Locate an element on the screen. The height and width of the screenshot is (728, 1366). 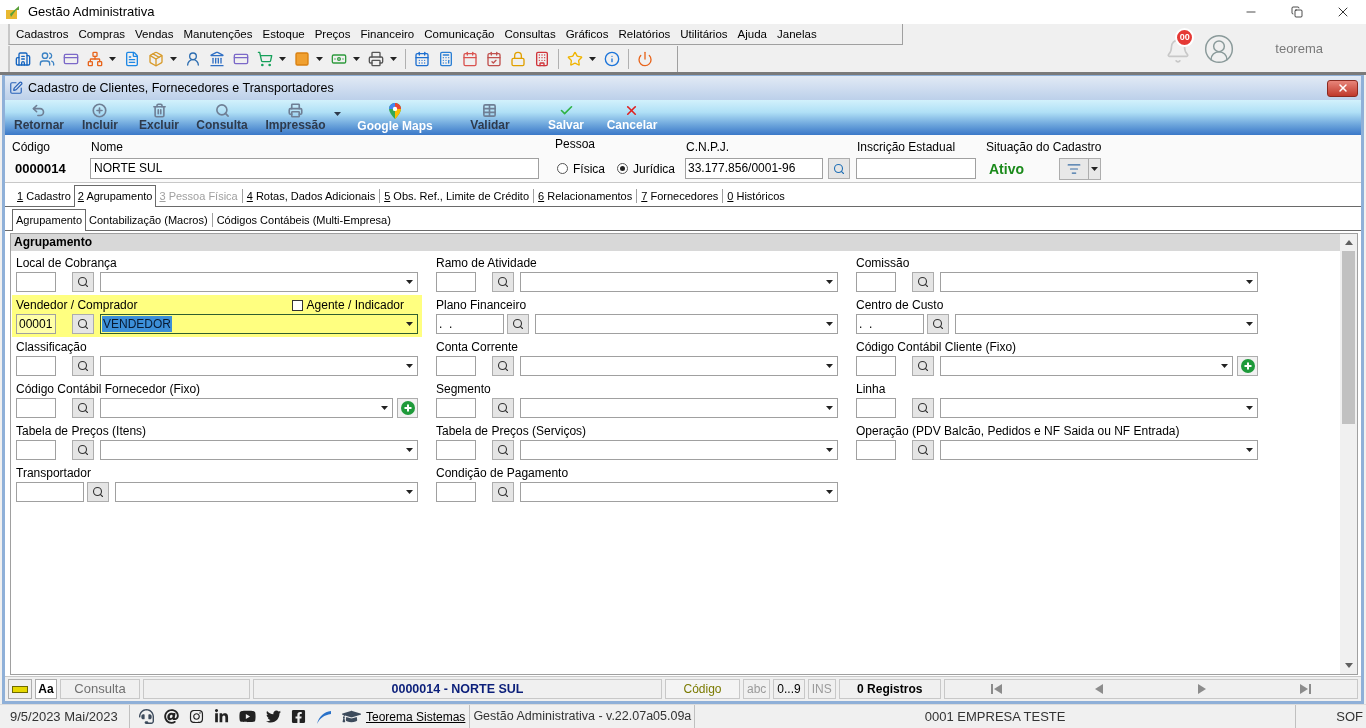
menu-item: Relatórios is located at coordinates (644, 34).